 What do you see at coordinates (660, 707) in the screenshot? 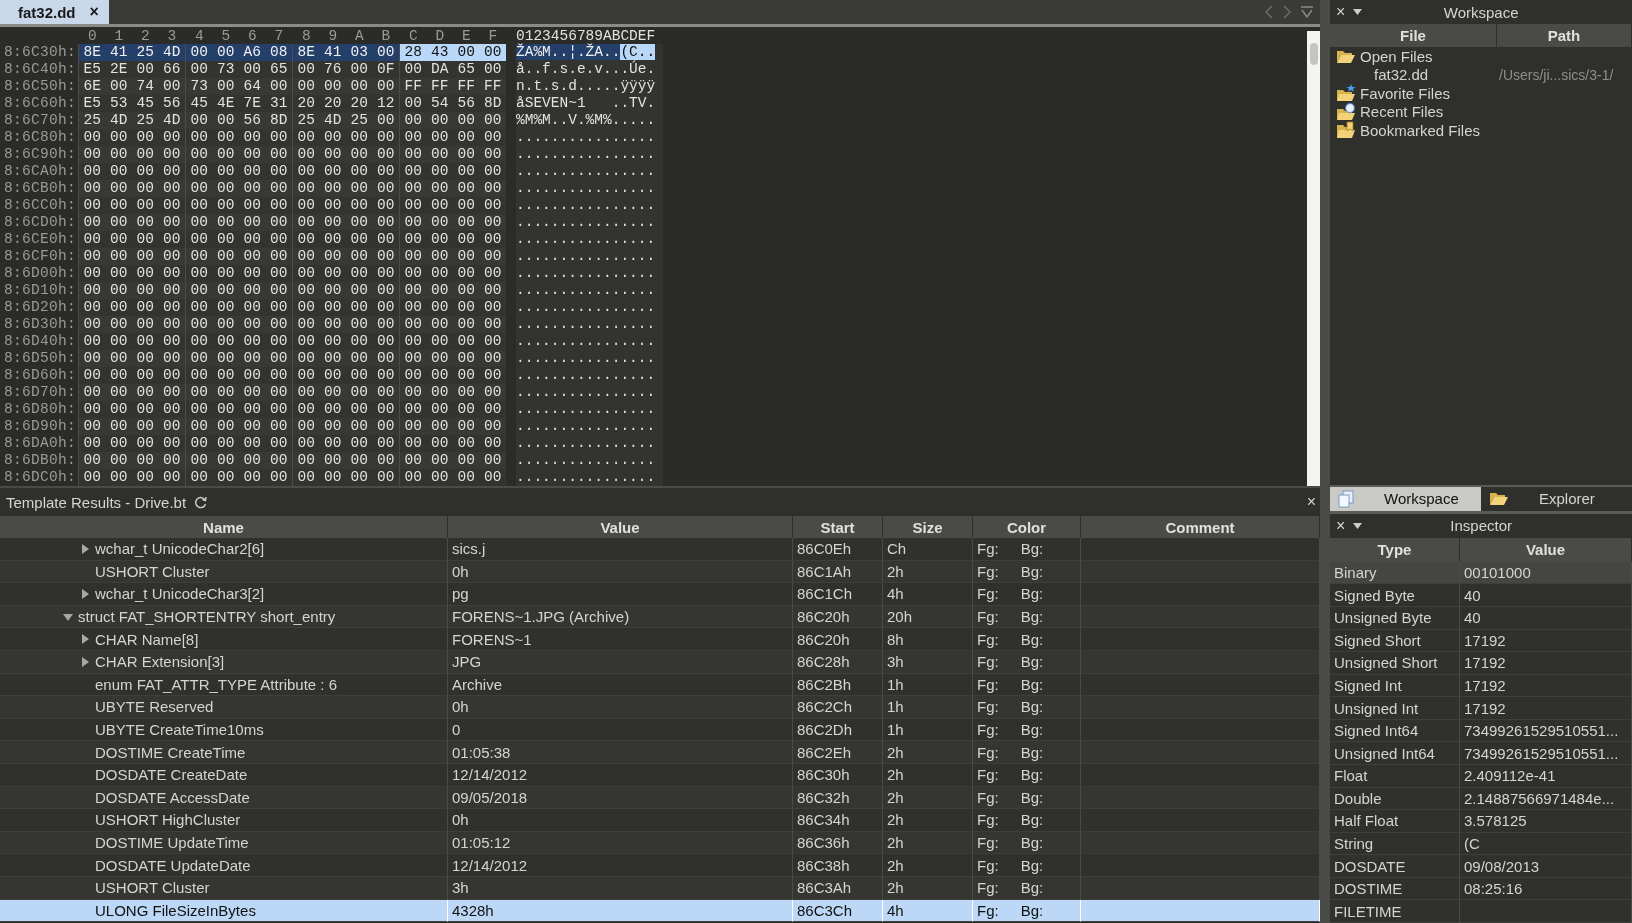
I see `table-row: UBYTE Reserved 0h 86C2Ch 1h Fg: Bg:` at bounding box center [660, 707].